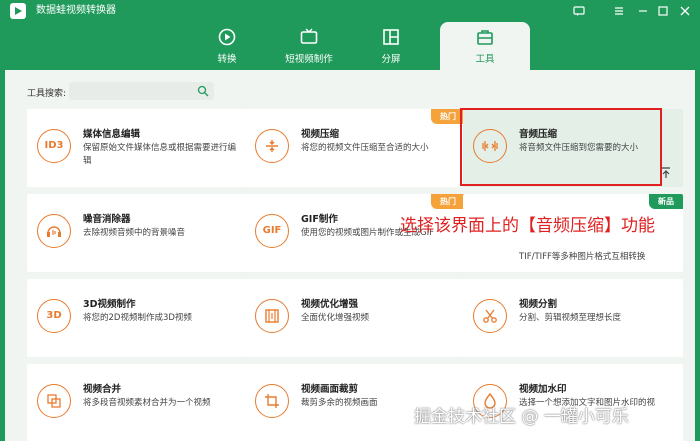  What do you see at coordinates (54, 401) in the screenshot?
I see `merge-icon` at bounding box center [54, 401].